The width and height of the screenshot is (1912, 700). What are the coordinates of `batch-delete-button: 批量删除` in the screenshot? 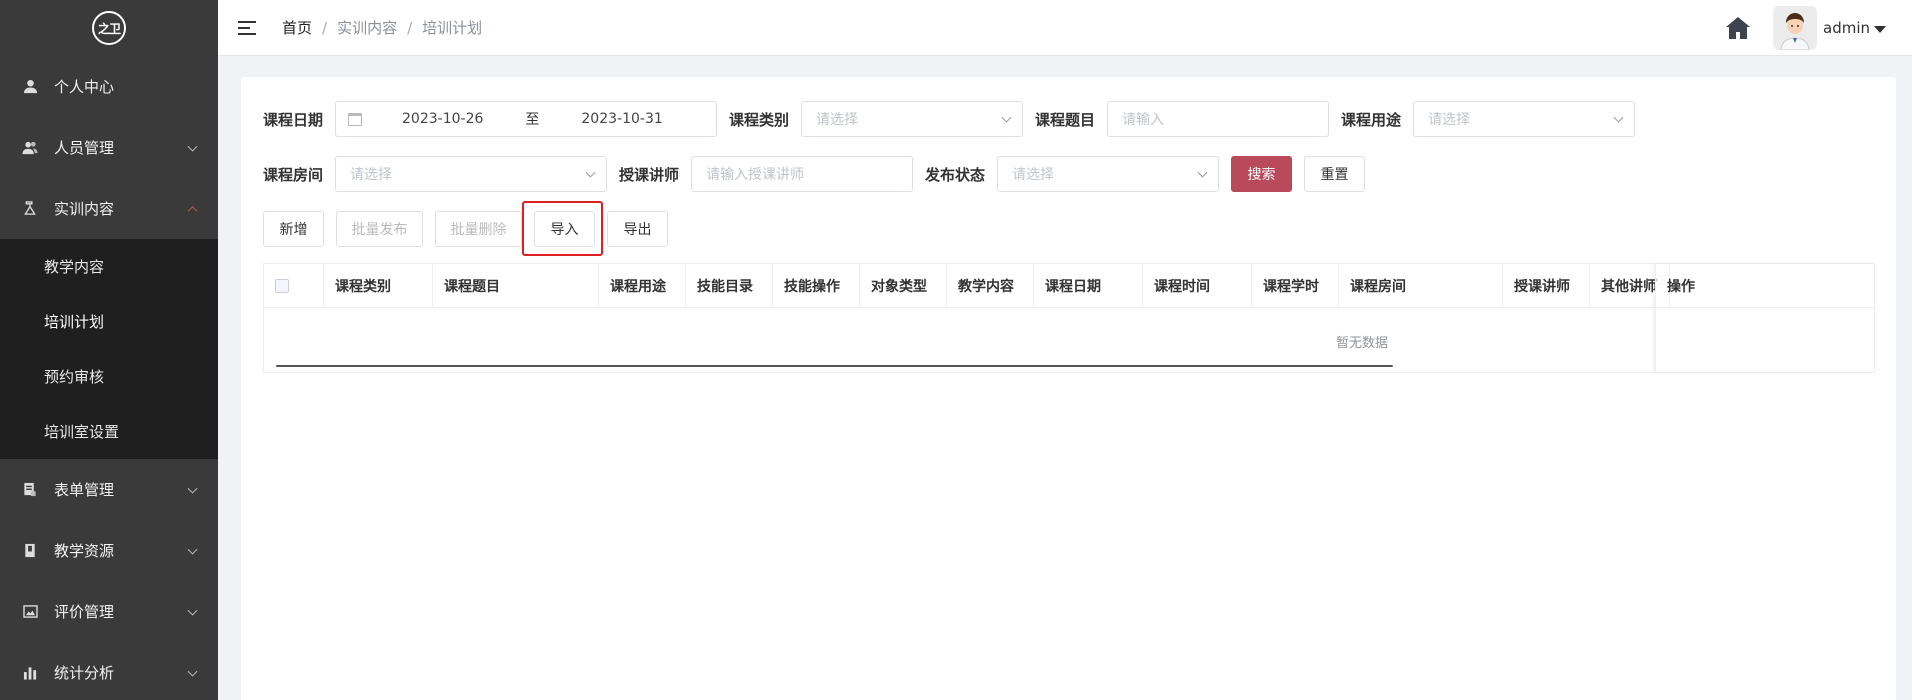 It's located at (478, 229).